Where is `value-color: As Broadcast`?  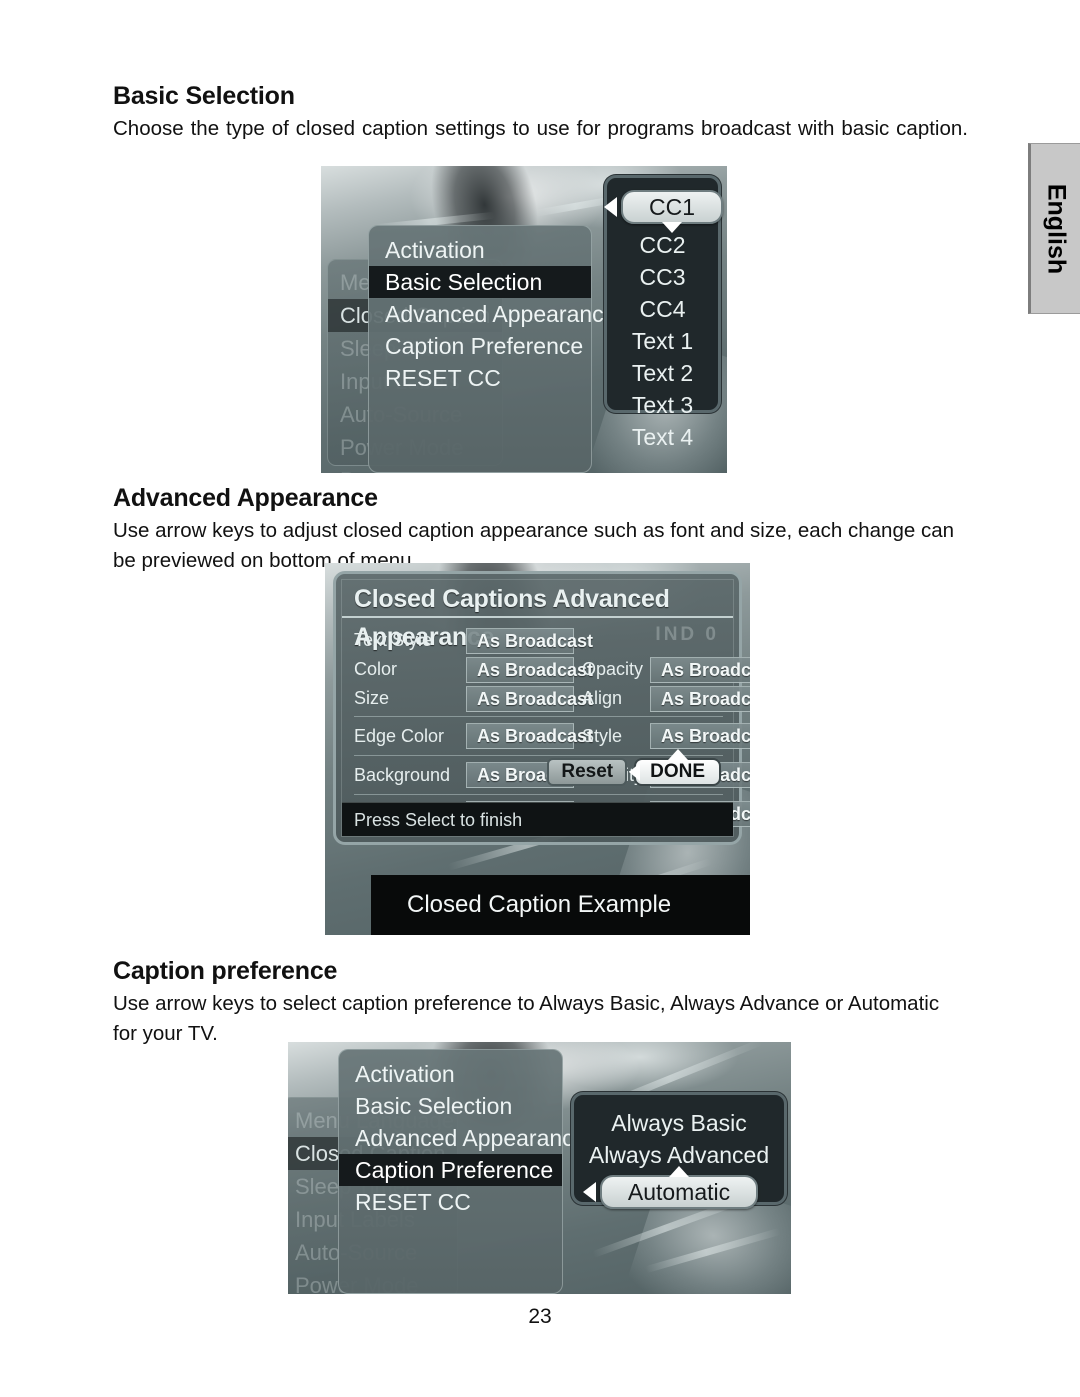
value-color: As Broadcast is located at coordinates (529, 669).